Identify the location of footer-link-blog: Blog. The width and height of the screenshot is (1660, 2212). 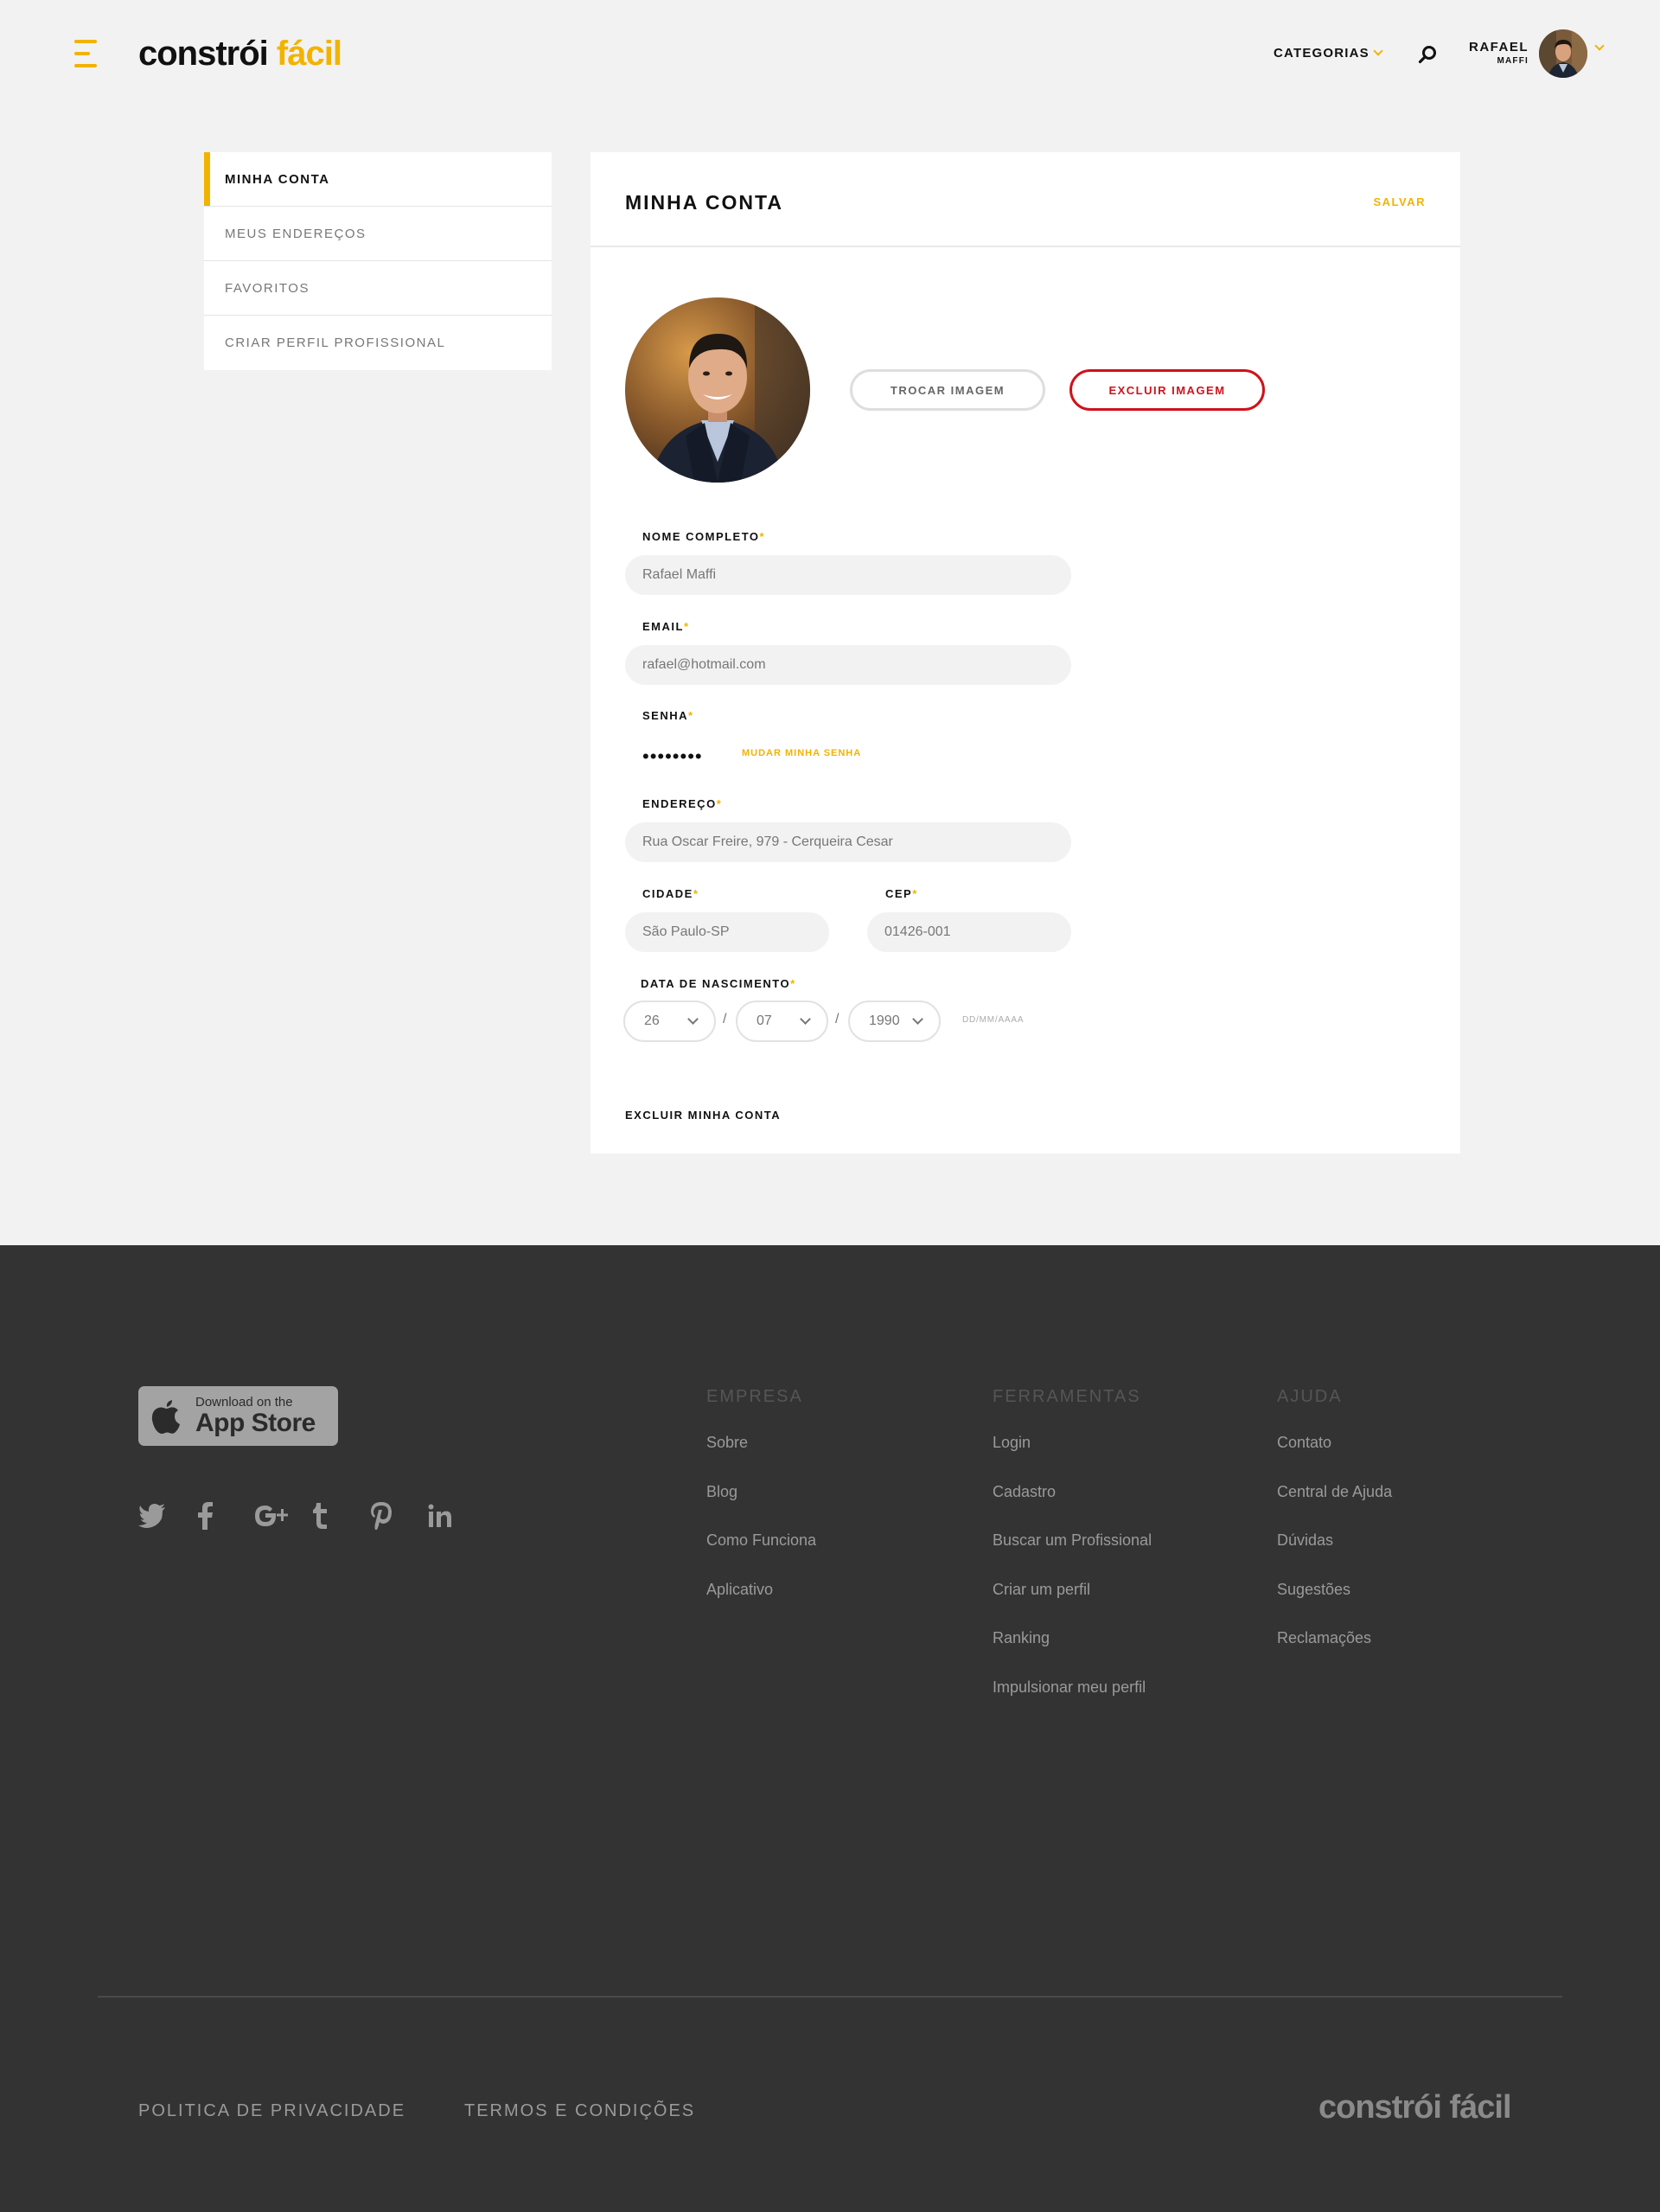
(761, 1491).